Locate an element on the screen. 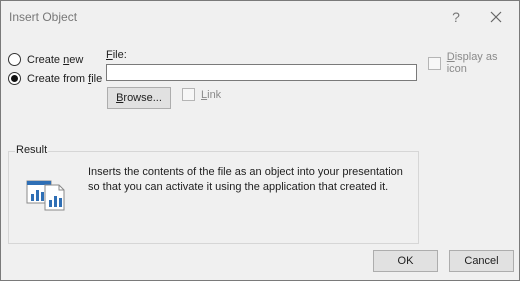 Image resolution: width=520 pixels, height=281 pixels. result-title: Result is located at coordinates (32, 150).